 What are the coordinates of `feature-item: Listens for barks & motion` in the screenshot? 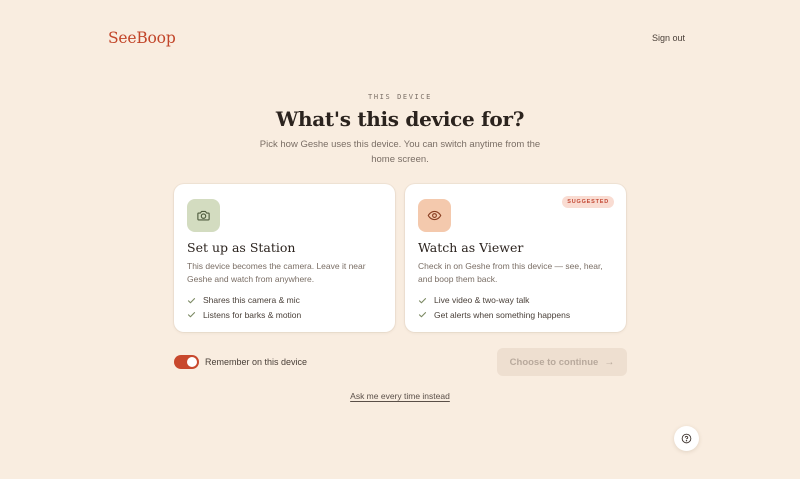 It's located at (244, 315).